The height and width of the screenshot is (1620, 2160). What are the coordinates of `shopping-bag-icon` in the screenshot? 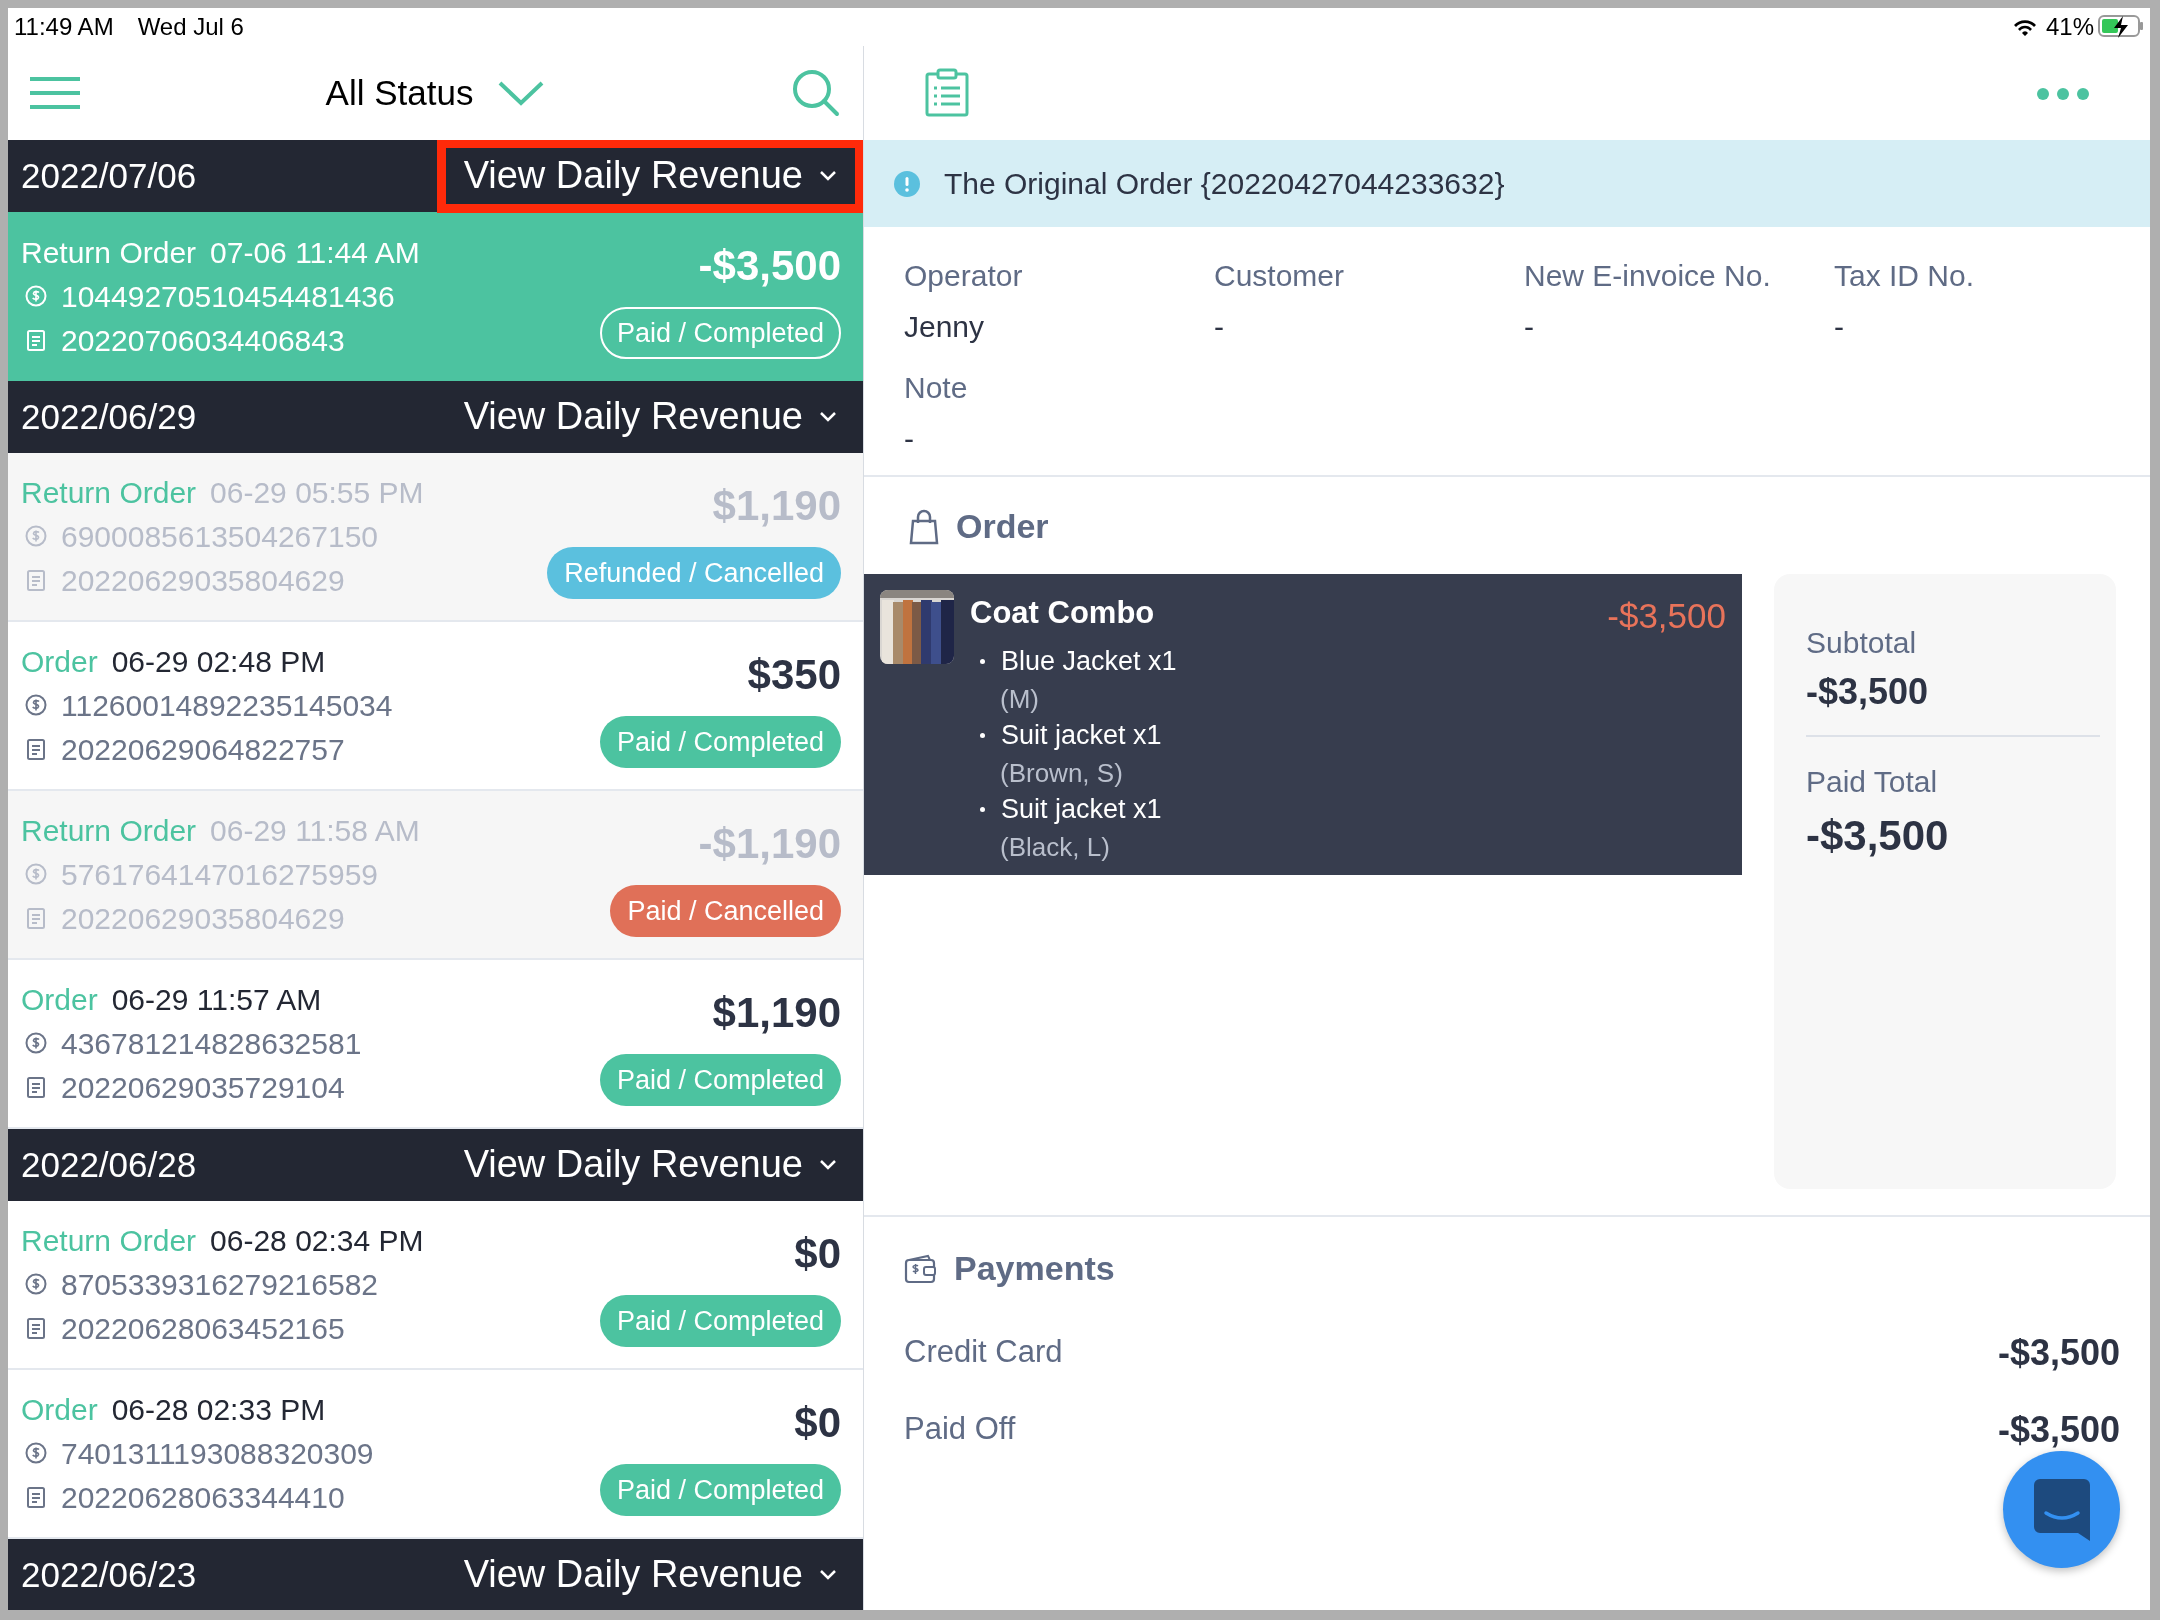 It's located at (924, 526).